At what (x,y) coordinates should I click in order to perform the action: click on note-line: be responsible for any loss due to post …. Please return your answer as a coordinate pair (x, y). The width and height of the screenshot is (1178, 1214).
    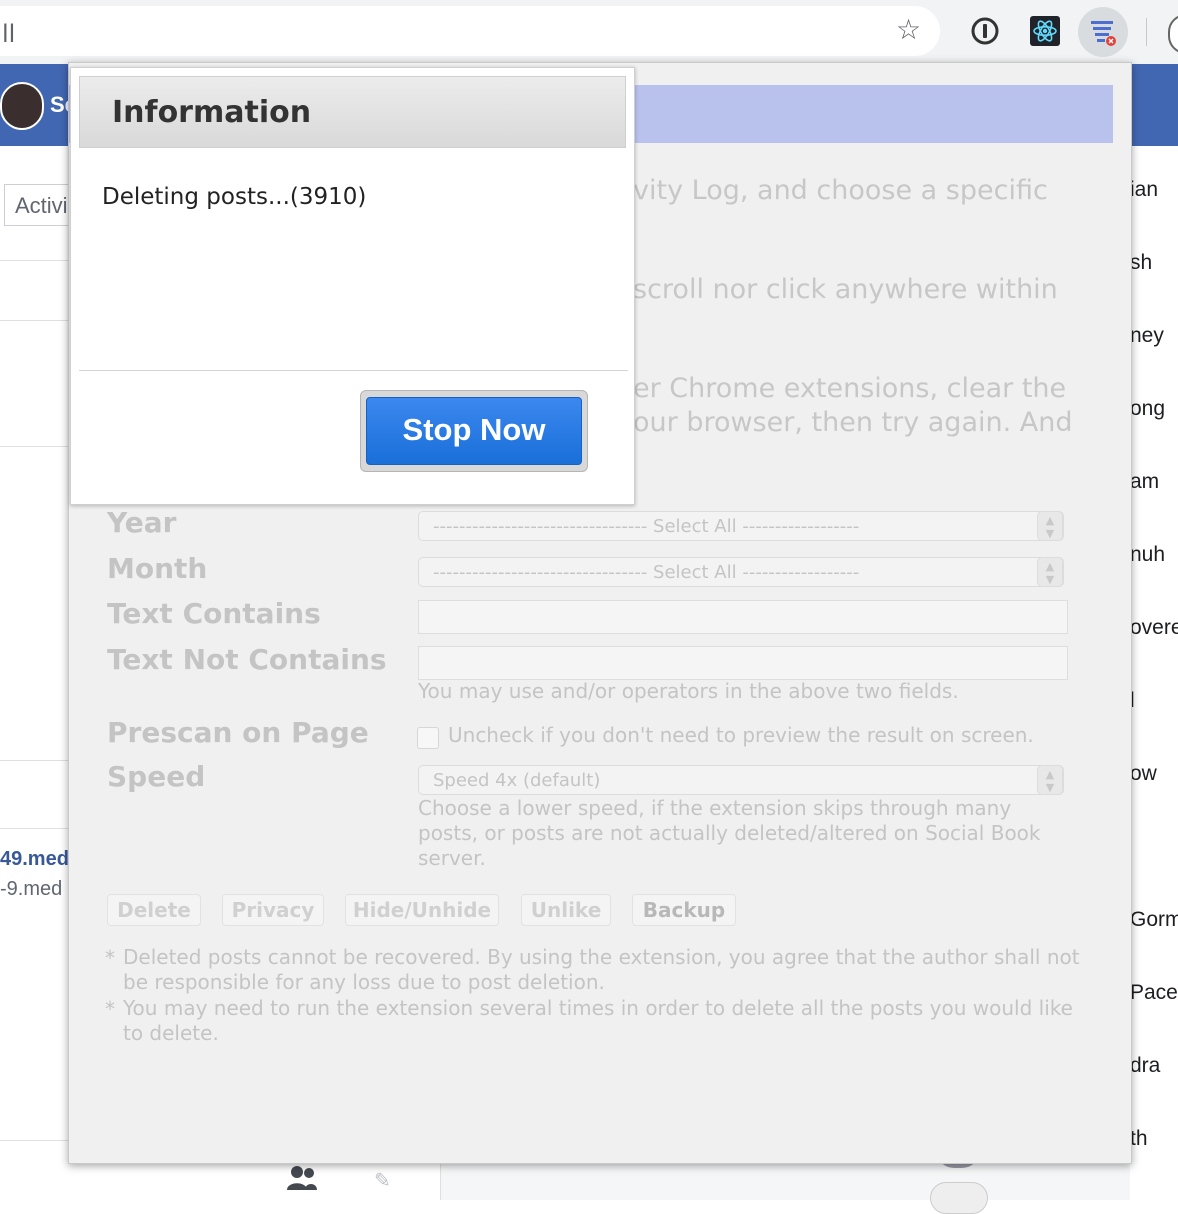
    Looking at the image, I should click on (364, 982).